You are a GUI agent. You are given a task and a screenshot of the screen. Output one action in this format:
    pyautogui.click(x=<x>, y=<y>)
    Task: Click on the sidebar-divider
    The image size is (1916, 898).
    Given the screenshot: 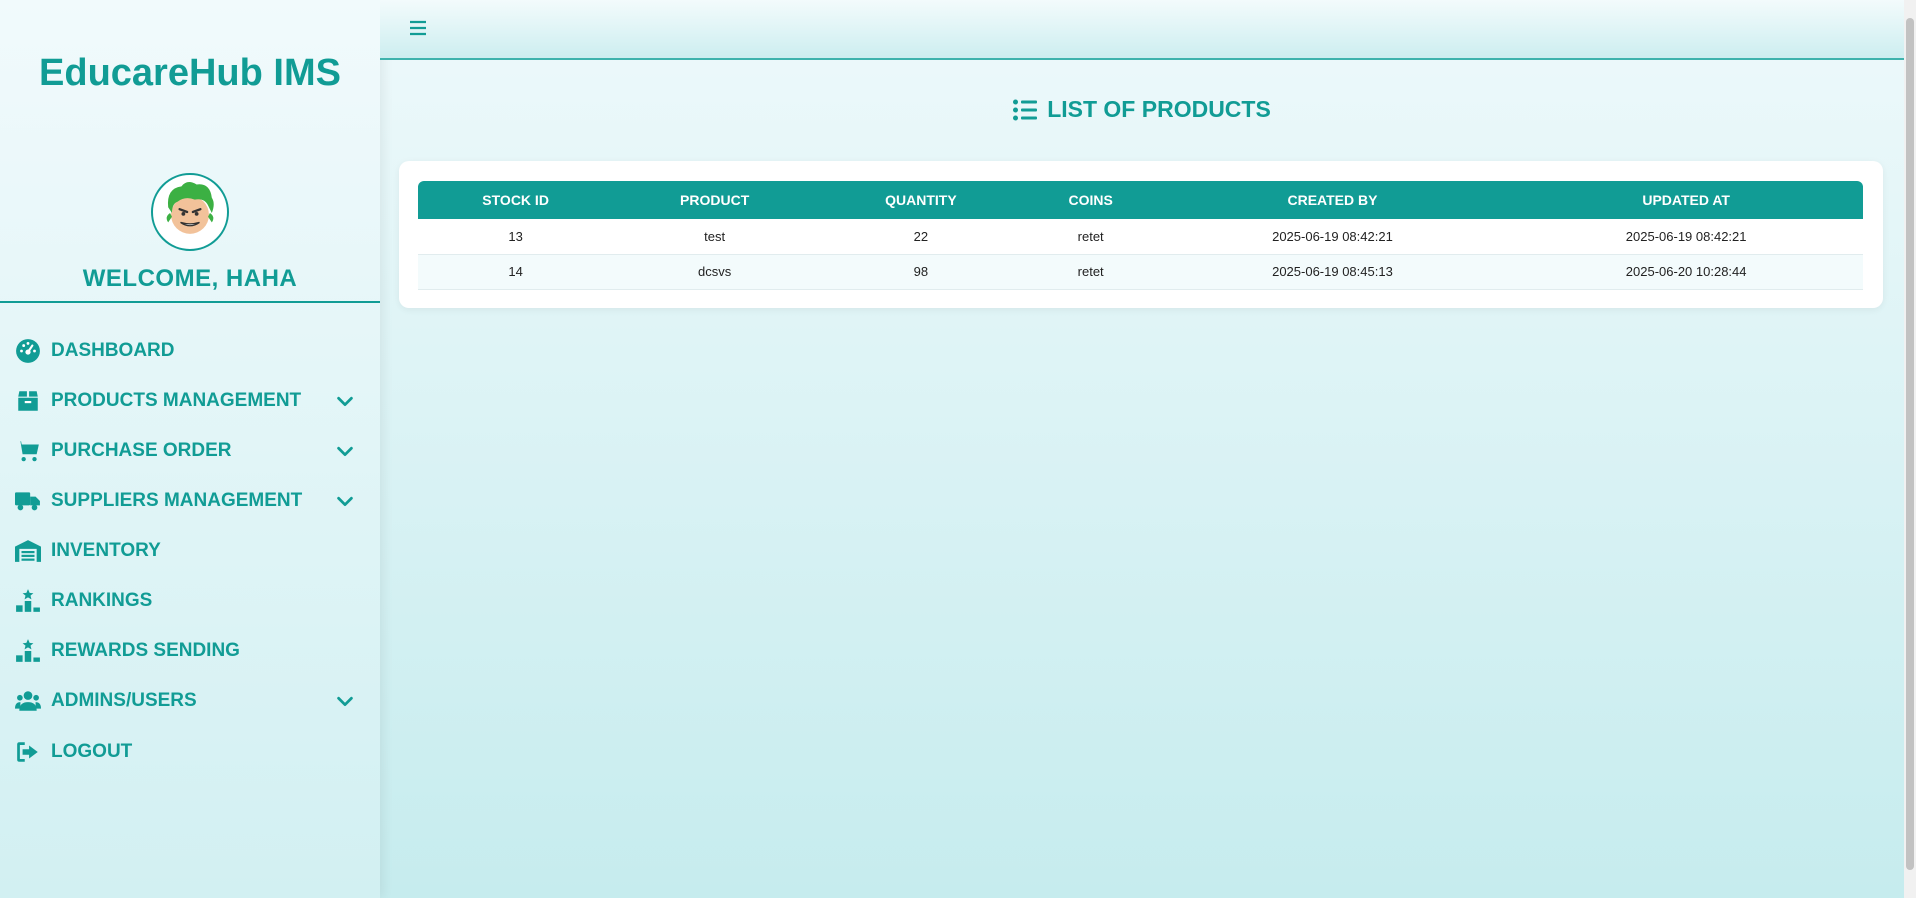 What is the action you would take?
    pyautogui.click(x=190, y=302)
    